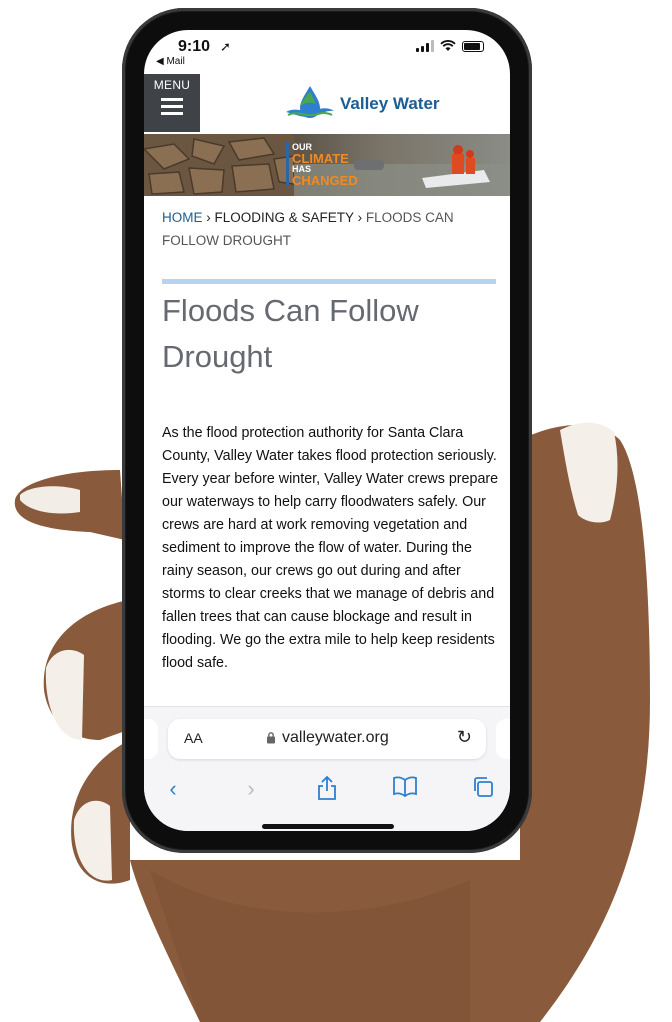 Image resolution: width=672 pixels, height=1022 pixels. Describe the element at coordinates (473, 46) in the screenshot. I see `battery-icon` at that location.